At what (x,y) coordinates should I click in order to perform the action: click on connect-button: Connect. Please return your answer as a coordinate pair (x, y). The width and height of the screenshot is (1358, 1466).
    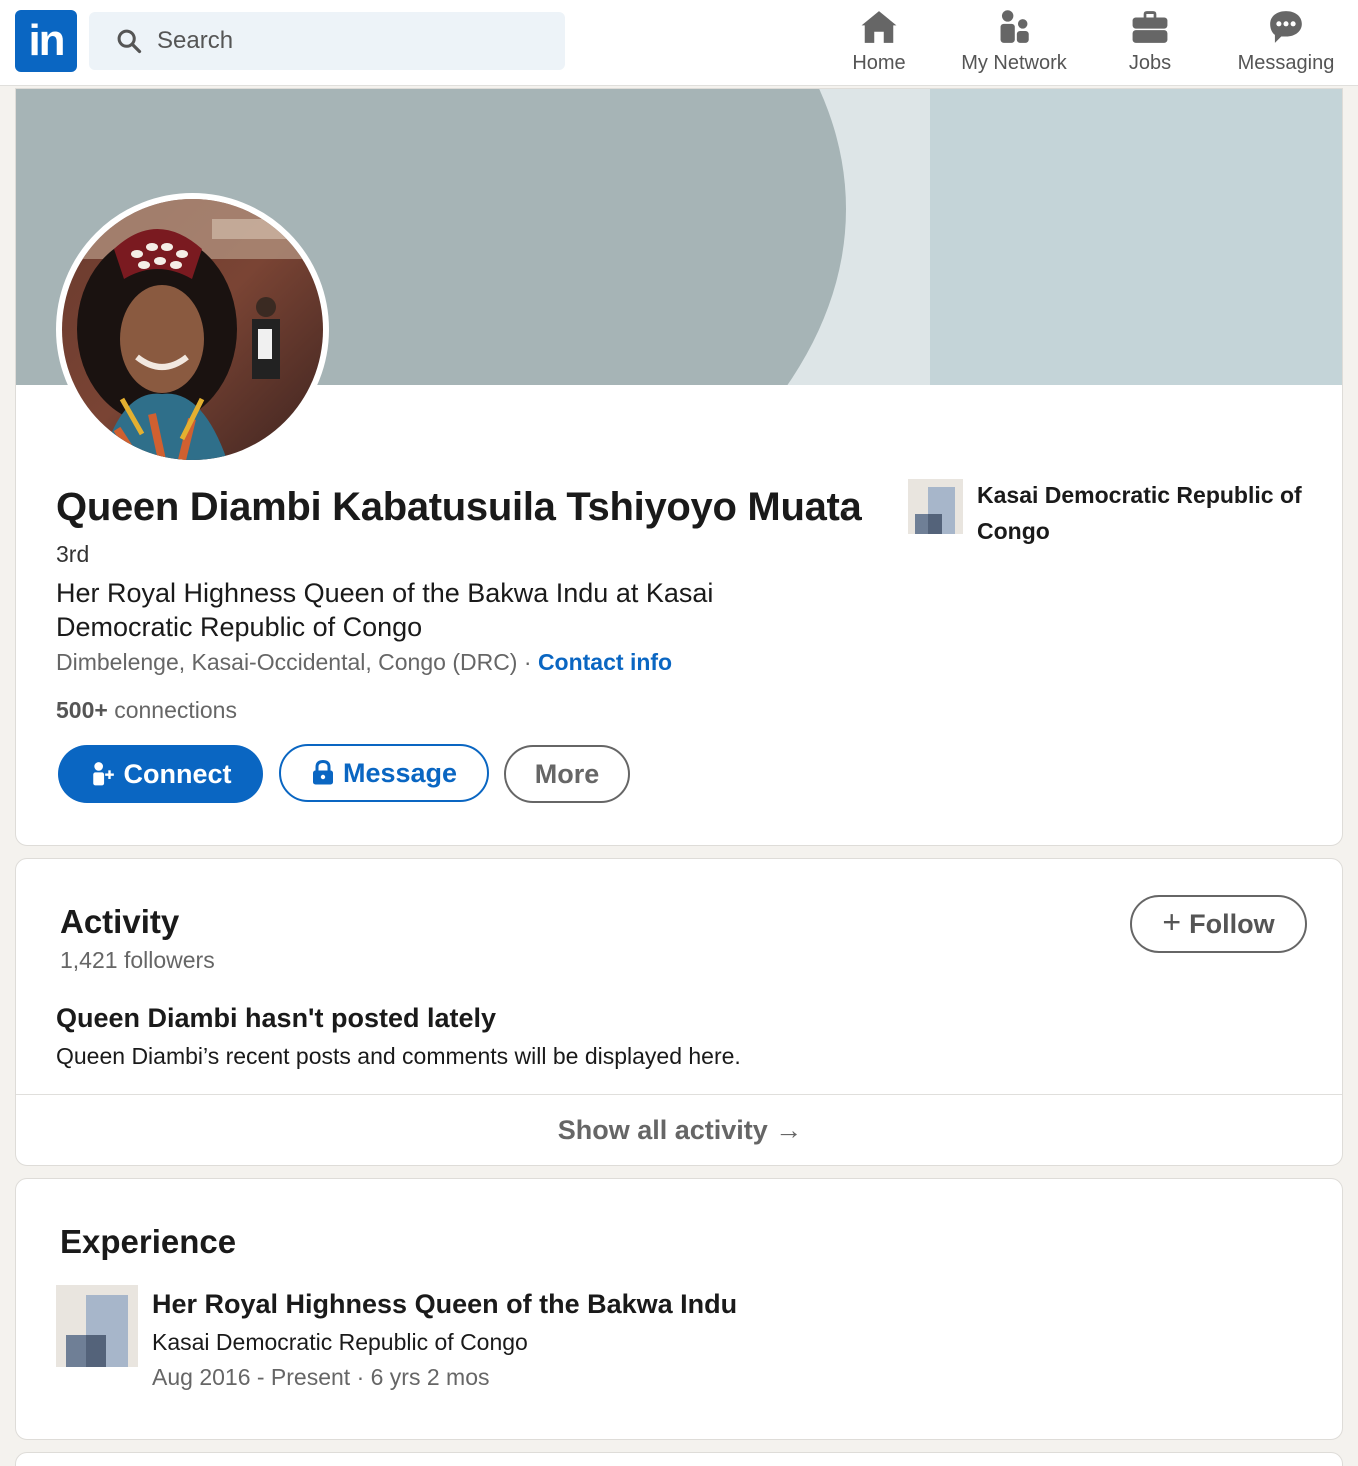
    Looking at the image, I should click on (160, 774).